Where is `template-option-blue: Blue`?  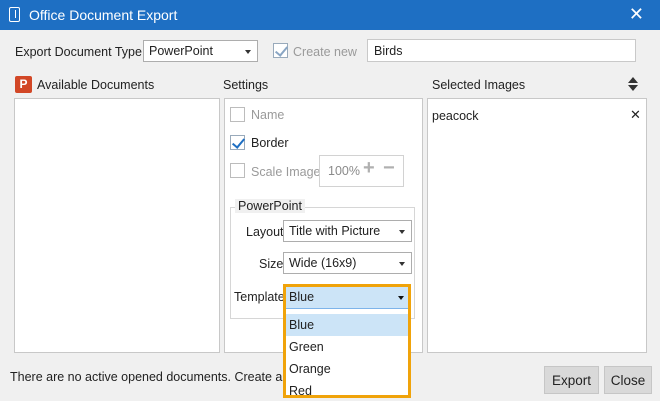
template-option-blue: Blue is located at coordinates (347, 325).